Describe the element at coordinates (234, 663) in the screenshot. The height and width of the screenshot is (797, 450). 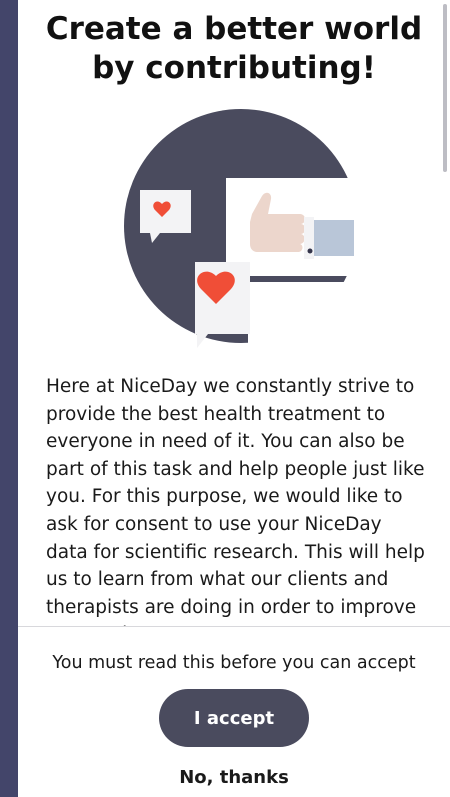
I see `read-notice: You must read this before you can accept` at that location.